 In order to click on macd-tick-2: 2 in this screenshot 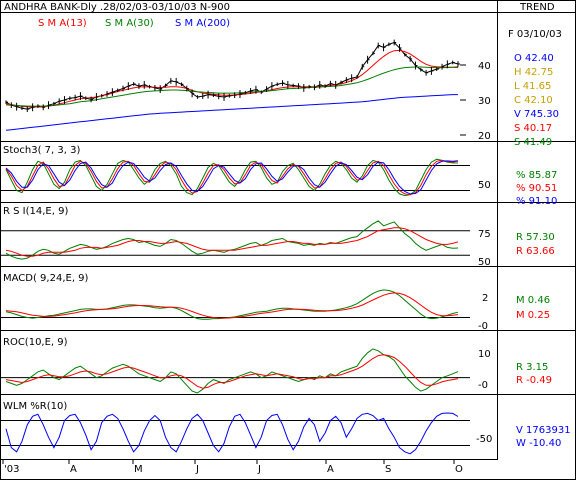, I will do `click(485, 298)`.